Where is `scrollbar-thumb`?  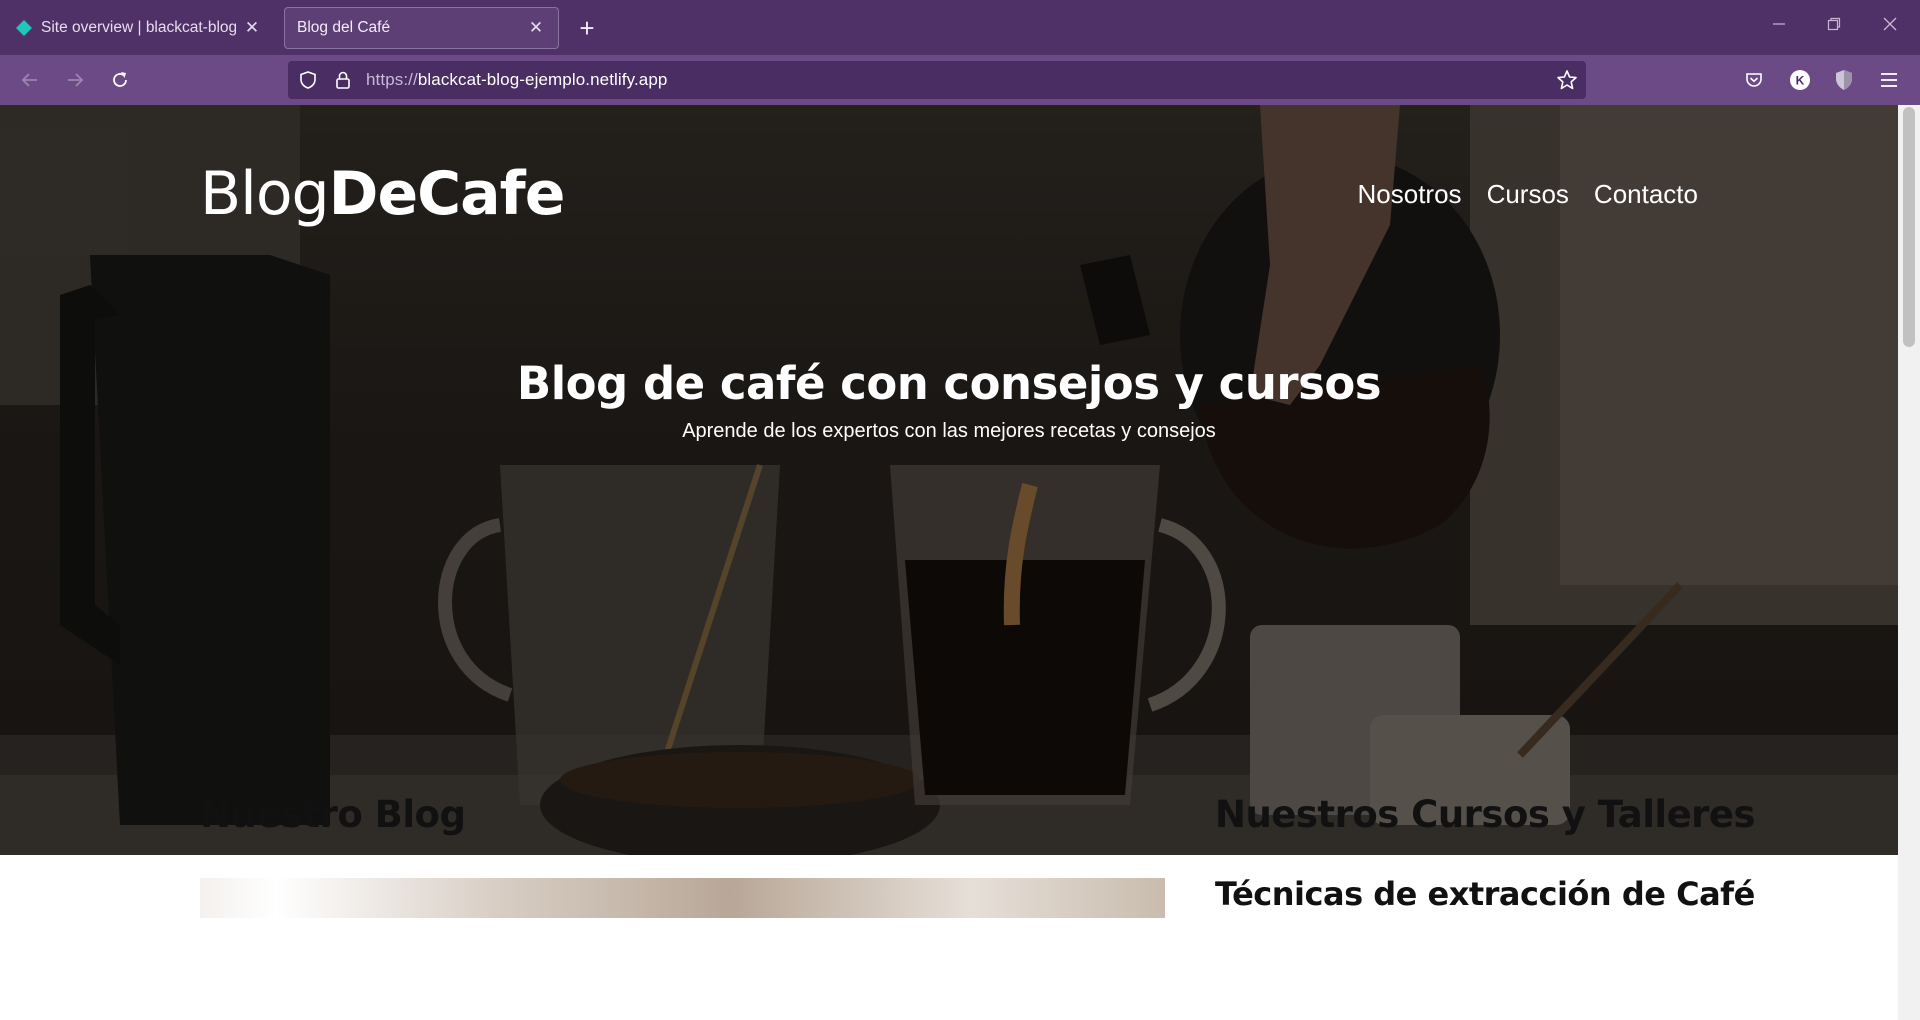 scrollbar-thumb is located at coordinates (1909, 227).